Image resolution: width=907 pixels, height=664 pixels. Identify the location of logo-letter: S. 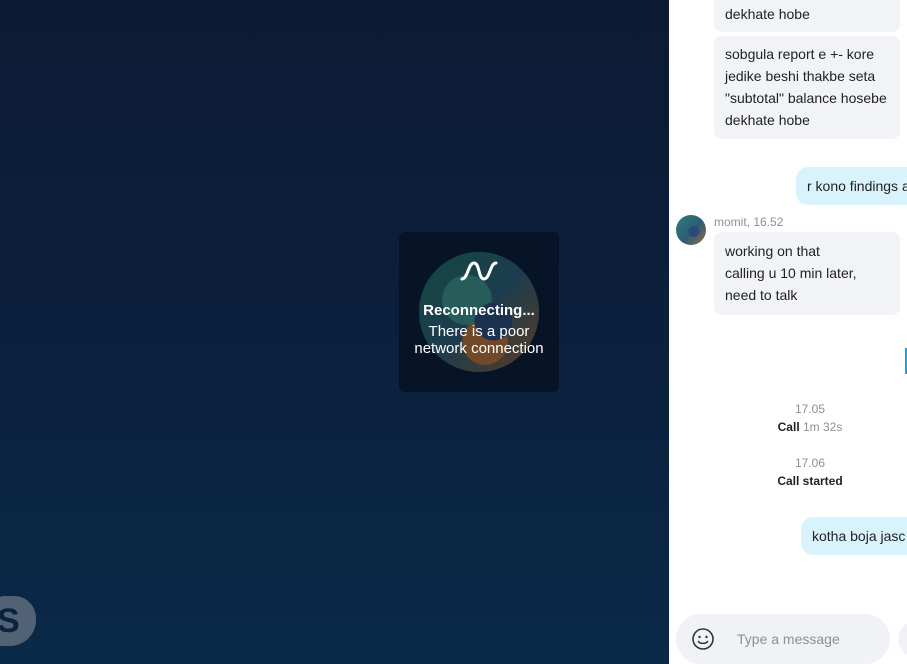
(10, 621).